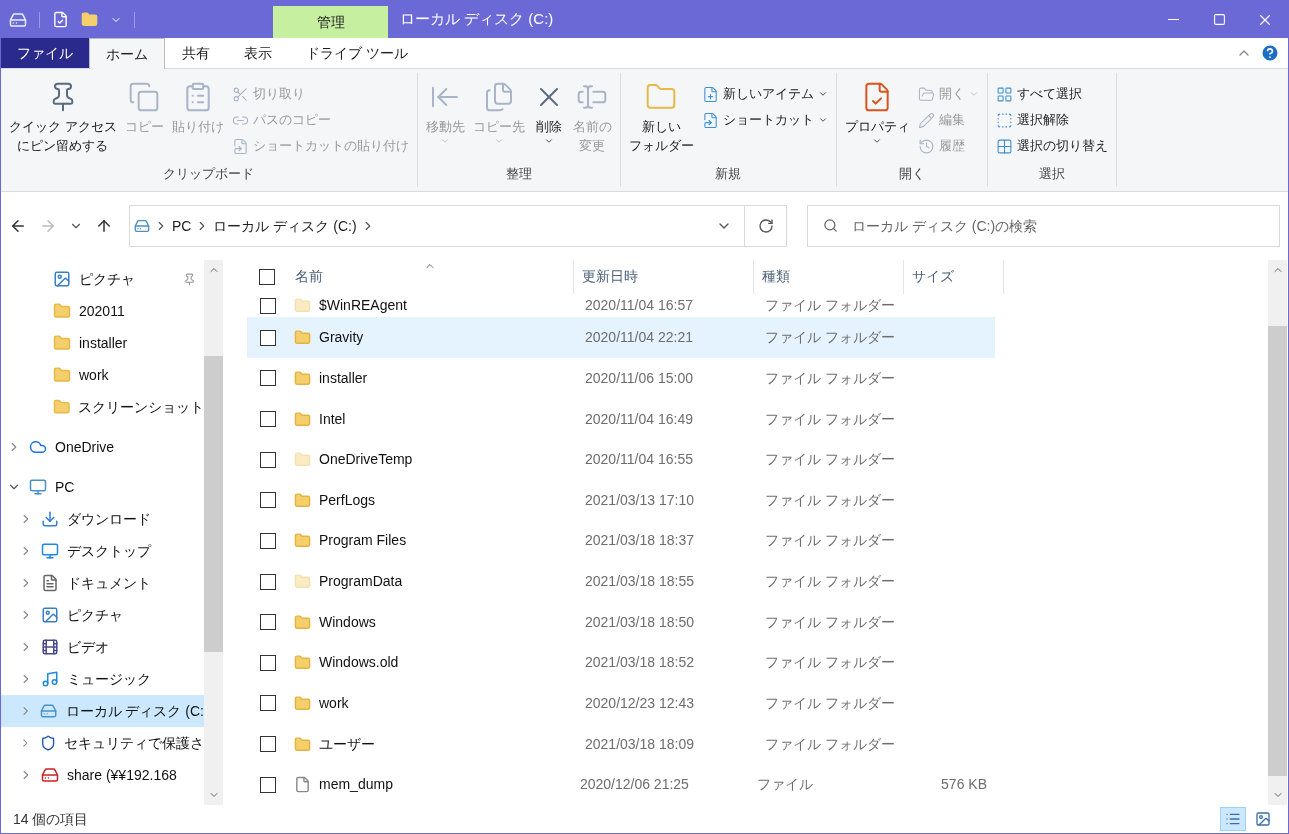 The image size is (1289, 834). I want to click on nav-item: ダウンロード, so click(102, 519).